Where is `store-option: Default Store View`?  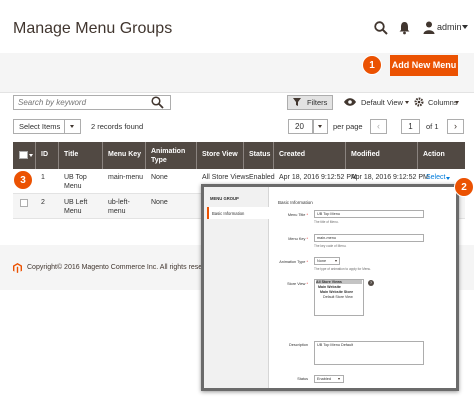
store-option: Default Store View is located at coordinates (338, 297).